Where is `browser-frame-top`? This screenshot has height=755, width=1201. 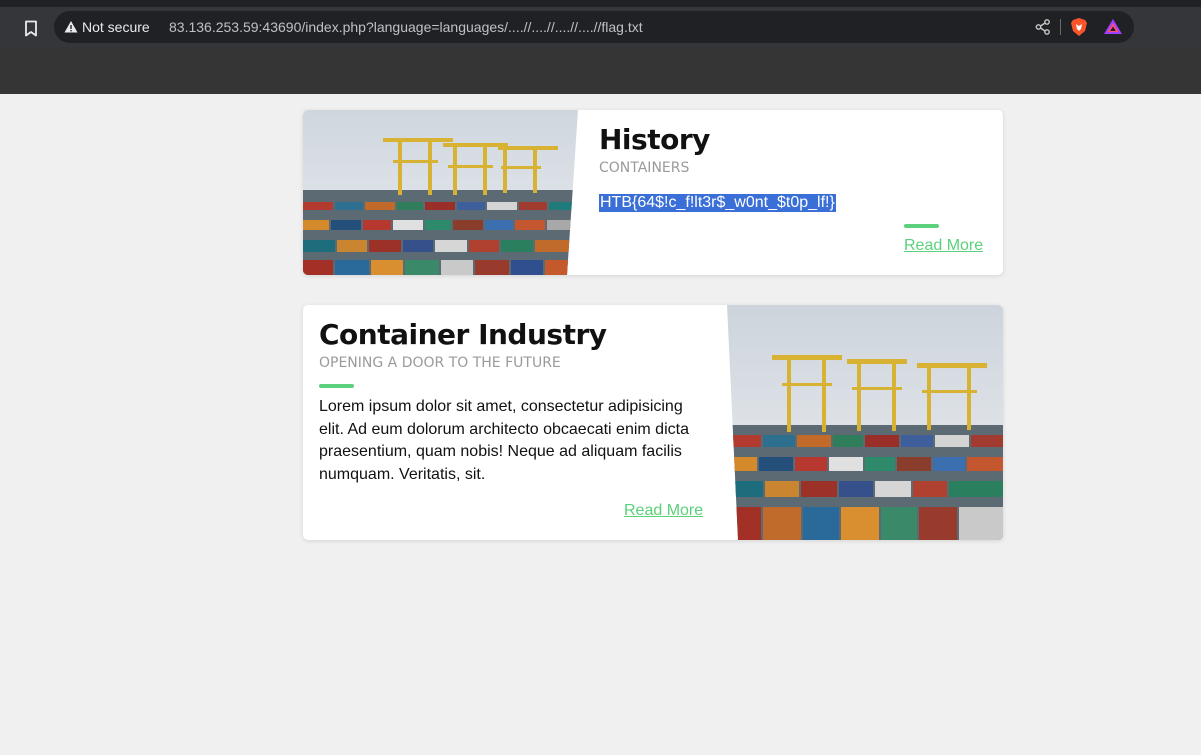
browser-frame-top is located at coordinates (600, 3).